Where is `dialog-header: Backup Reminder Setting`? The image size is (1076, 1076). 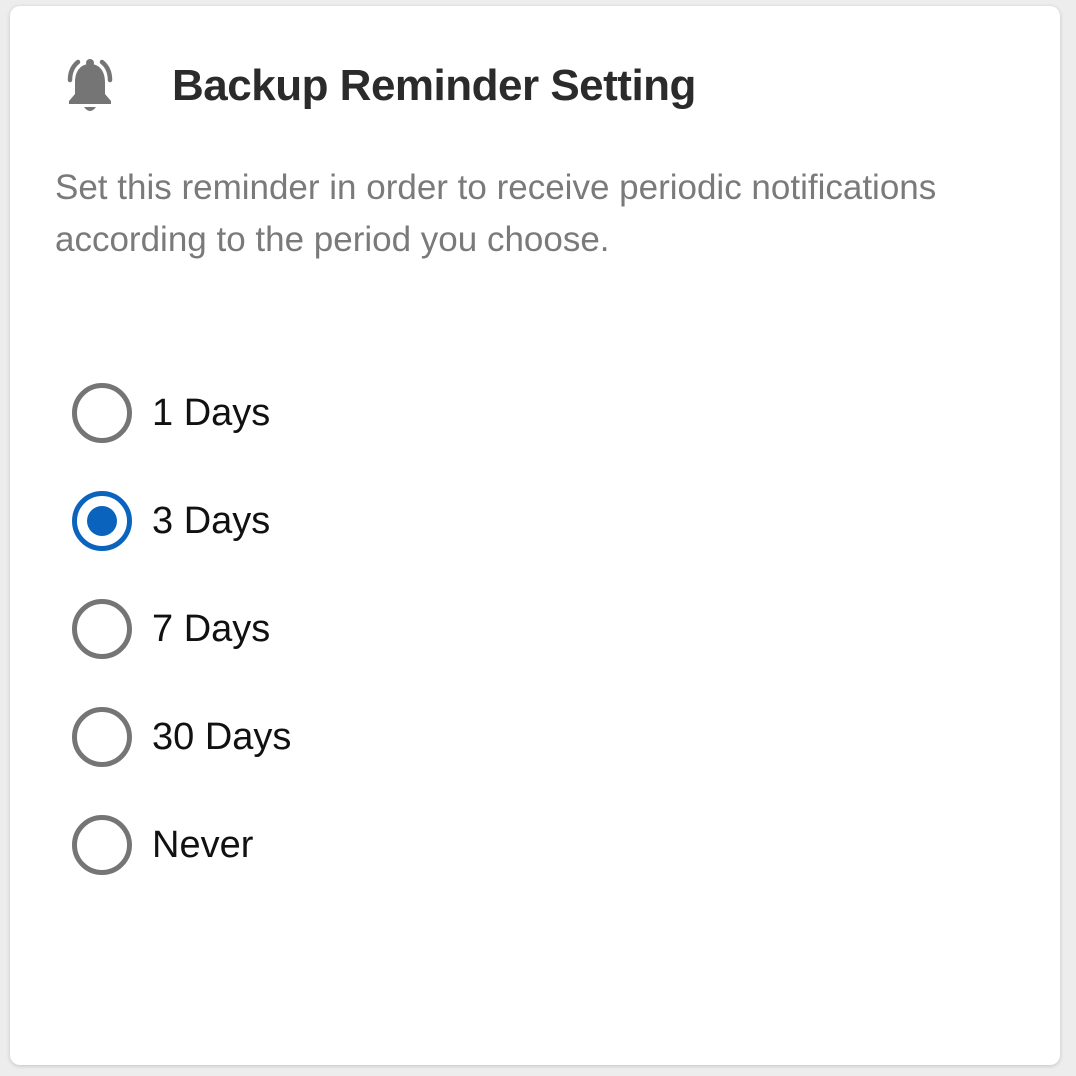 dialog-header: Backup Reminder Setting is located at coordinates (377, 86).